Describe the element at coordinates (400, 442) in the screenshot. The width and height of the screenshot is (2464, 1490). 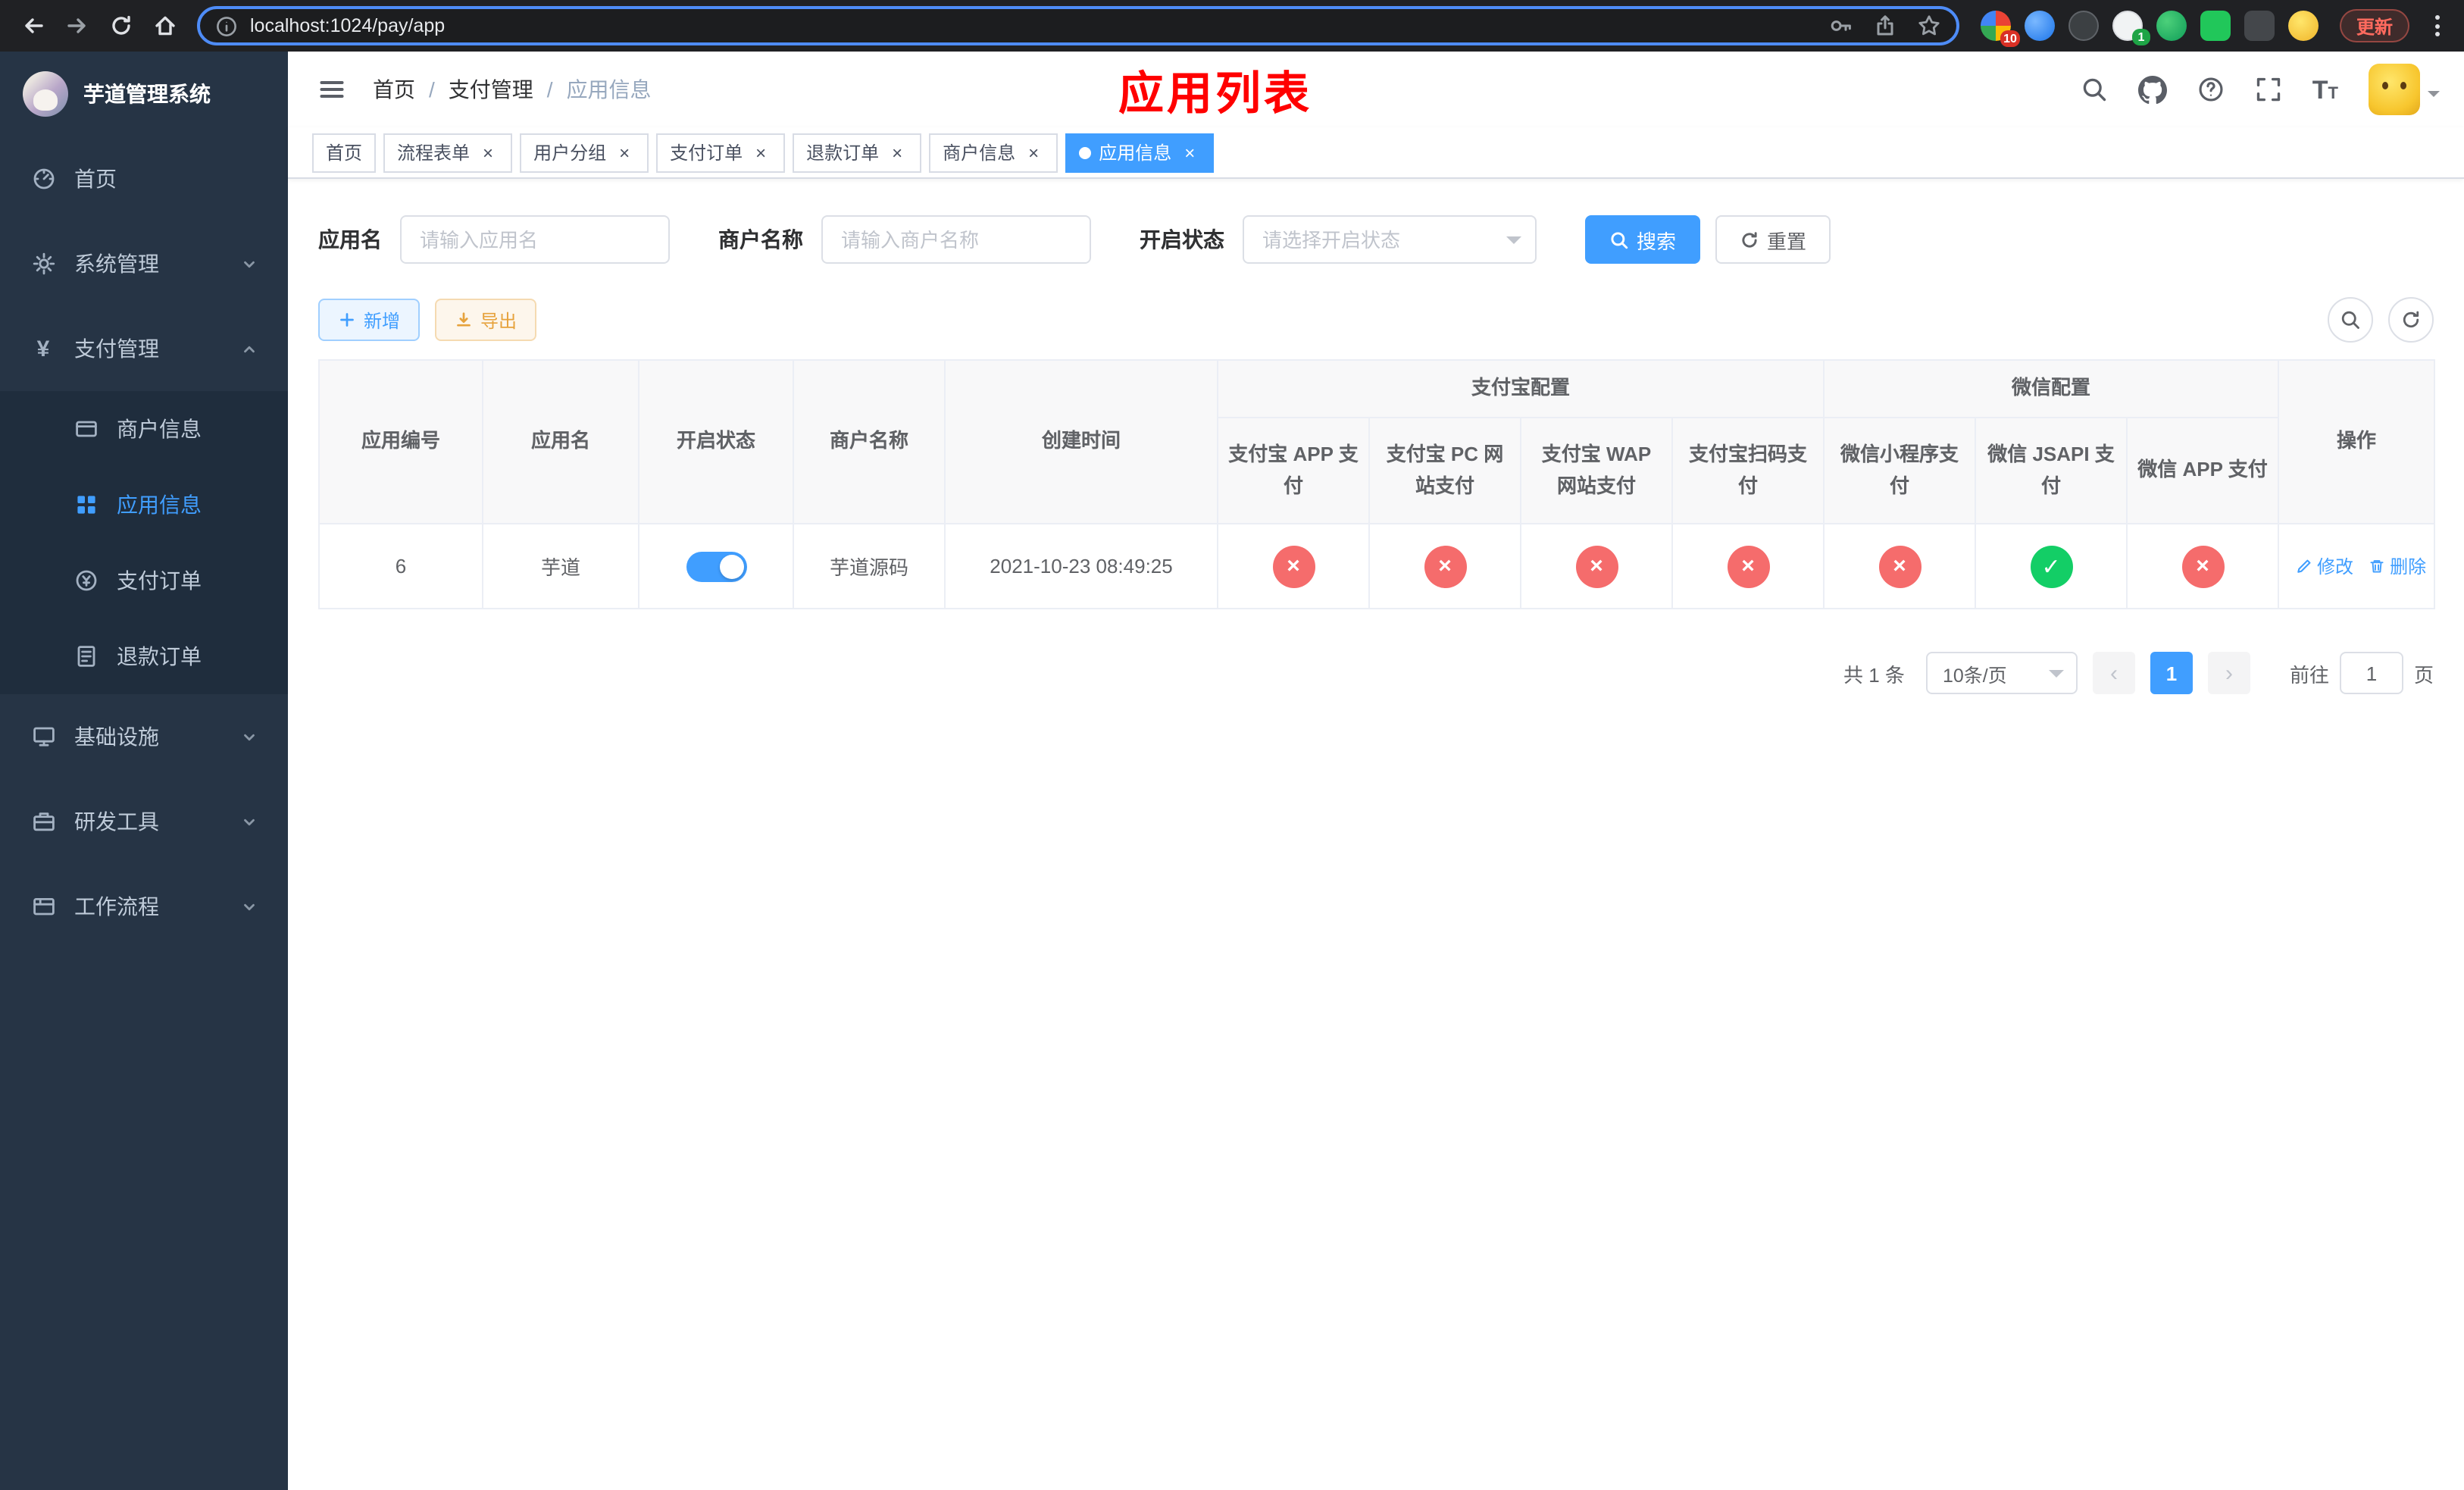
I see `col-header-id: 应用编号` at that location.